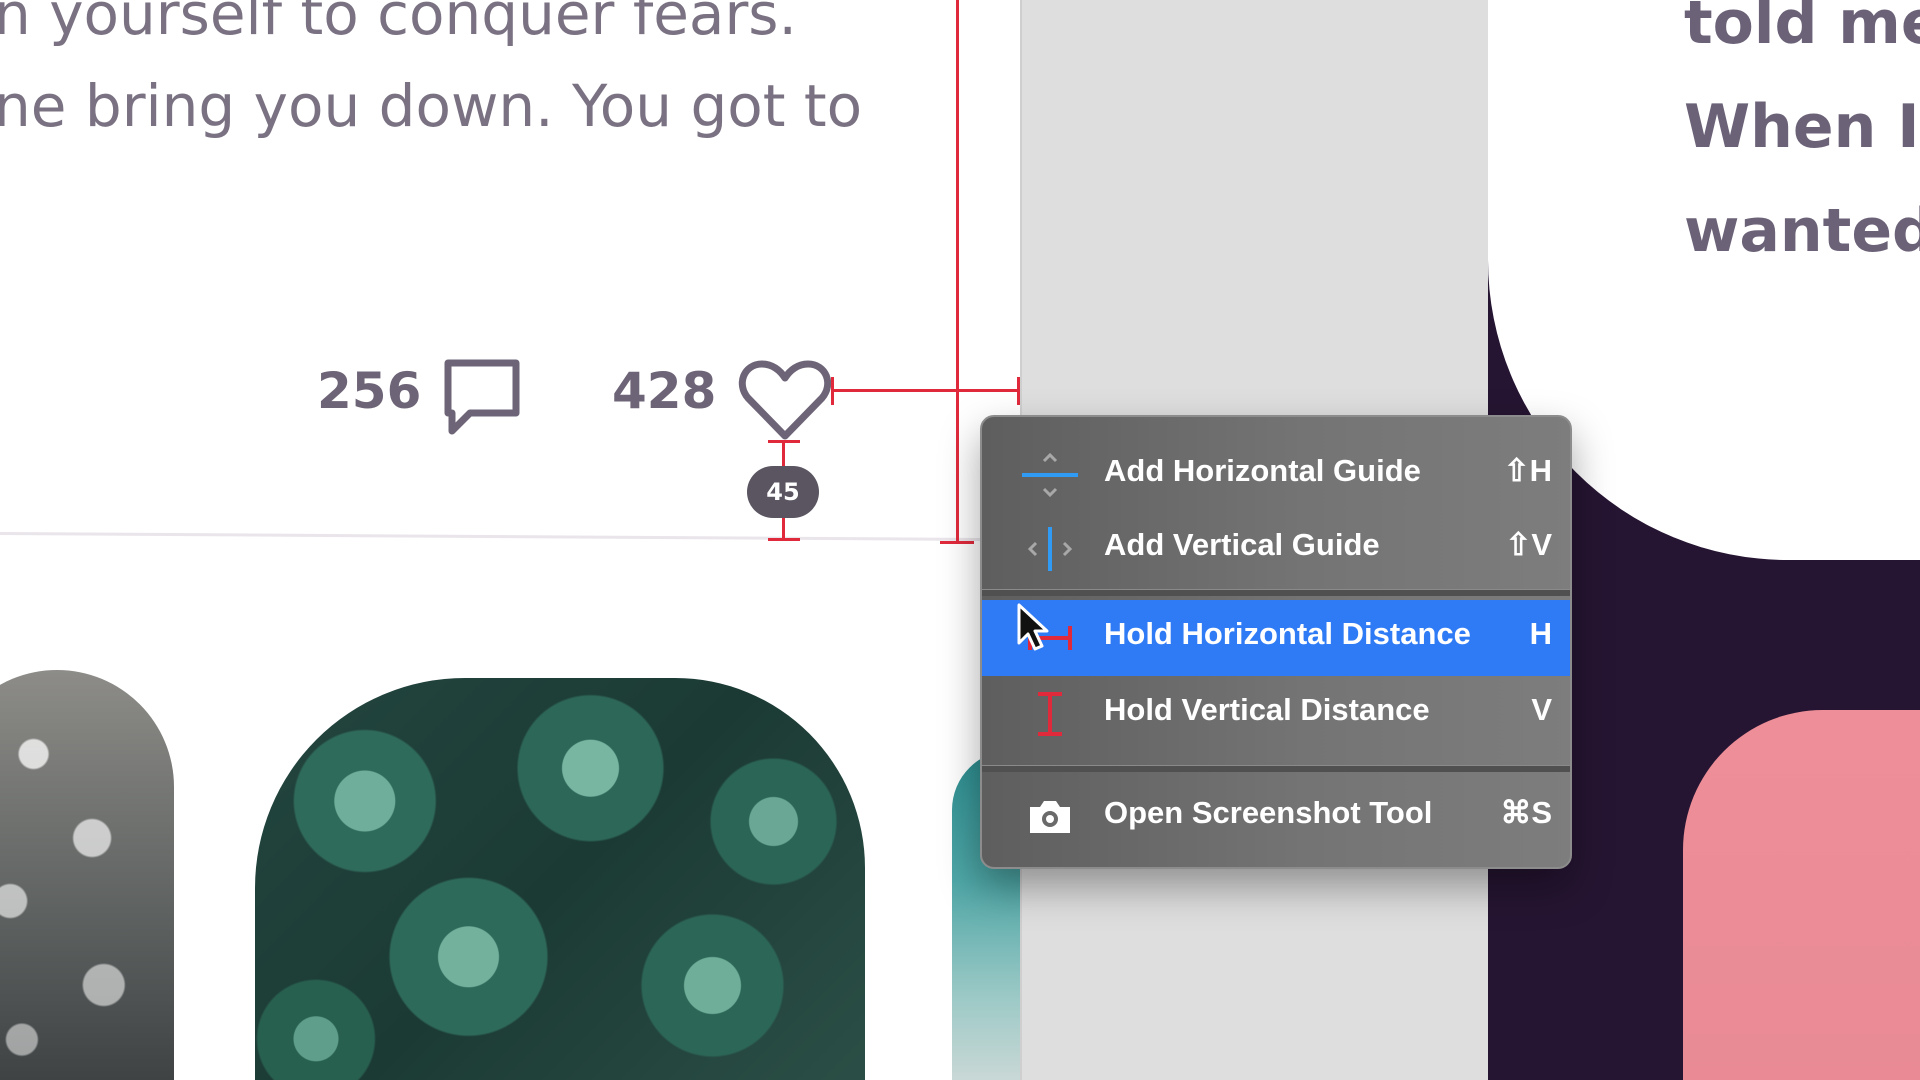 This screenshot has height=1080, width=1920. I want to click on side-text-line-2: When I, so click(1802, 127).